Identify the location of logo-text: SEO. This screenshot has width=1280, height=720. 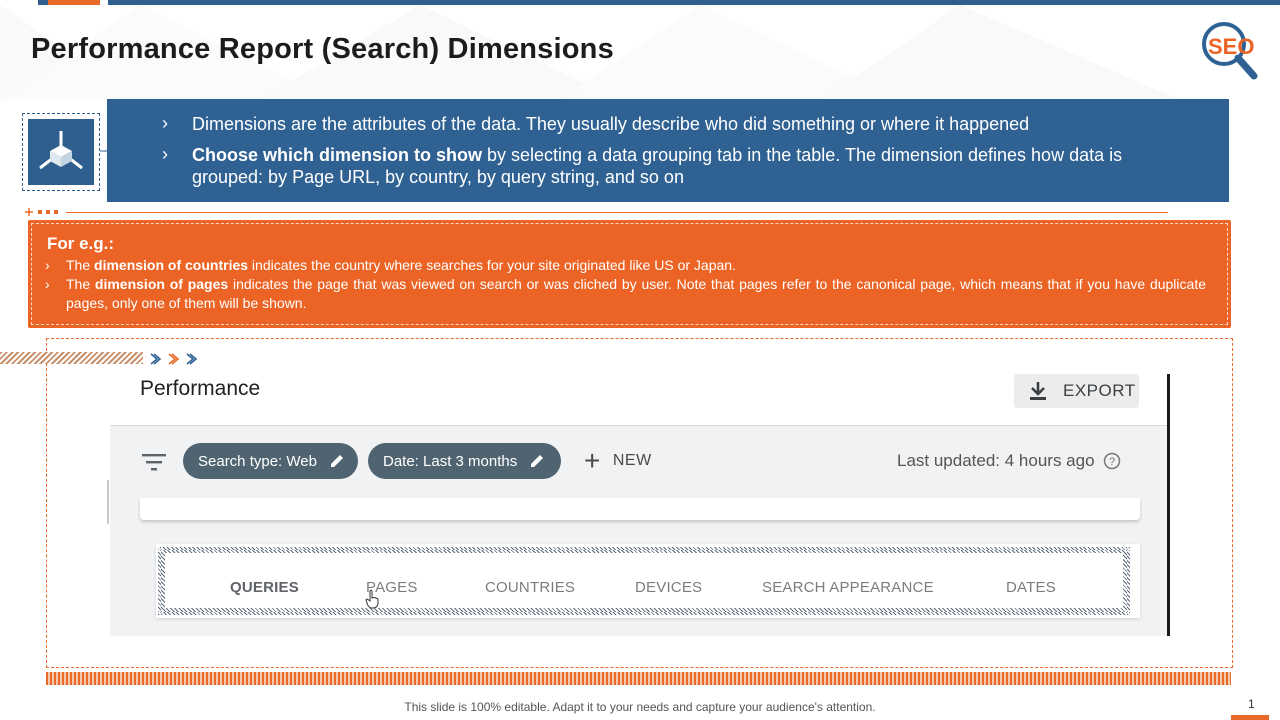
(1231, 46).